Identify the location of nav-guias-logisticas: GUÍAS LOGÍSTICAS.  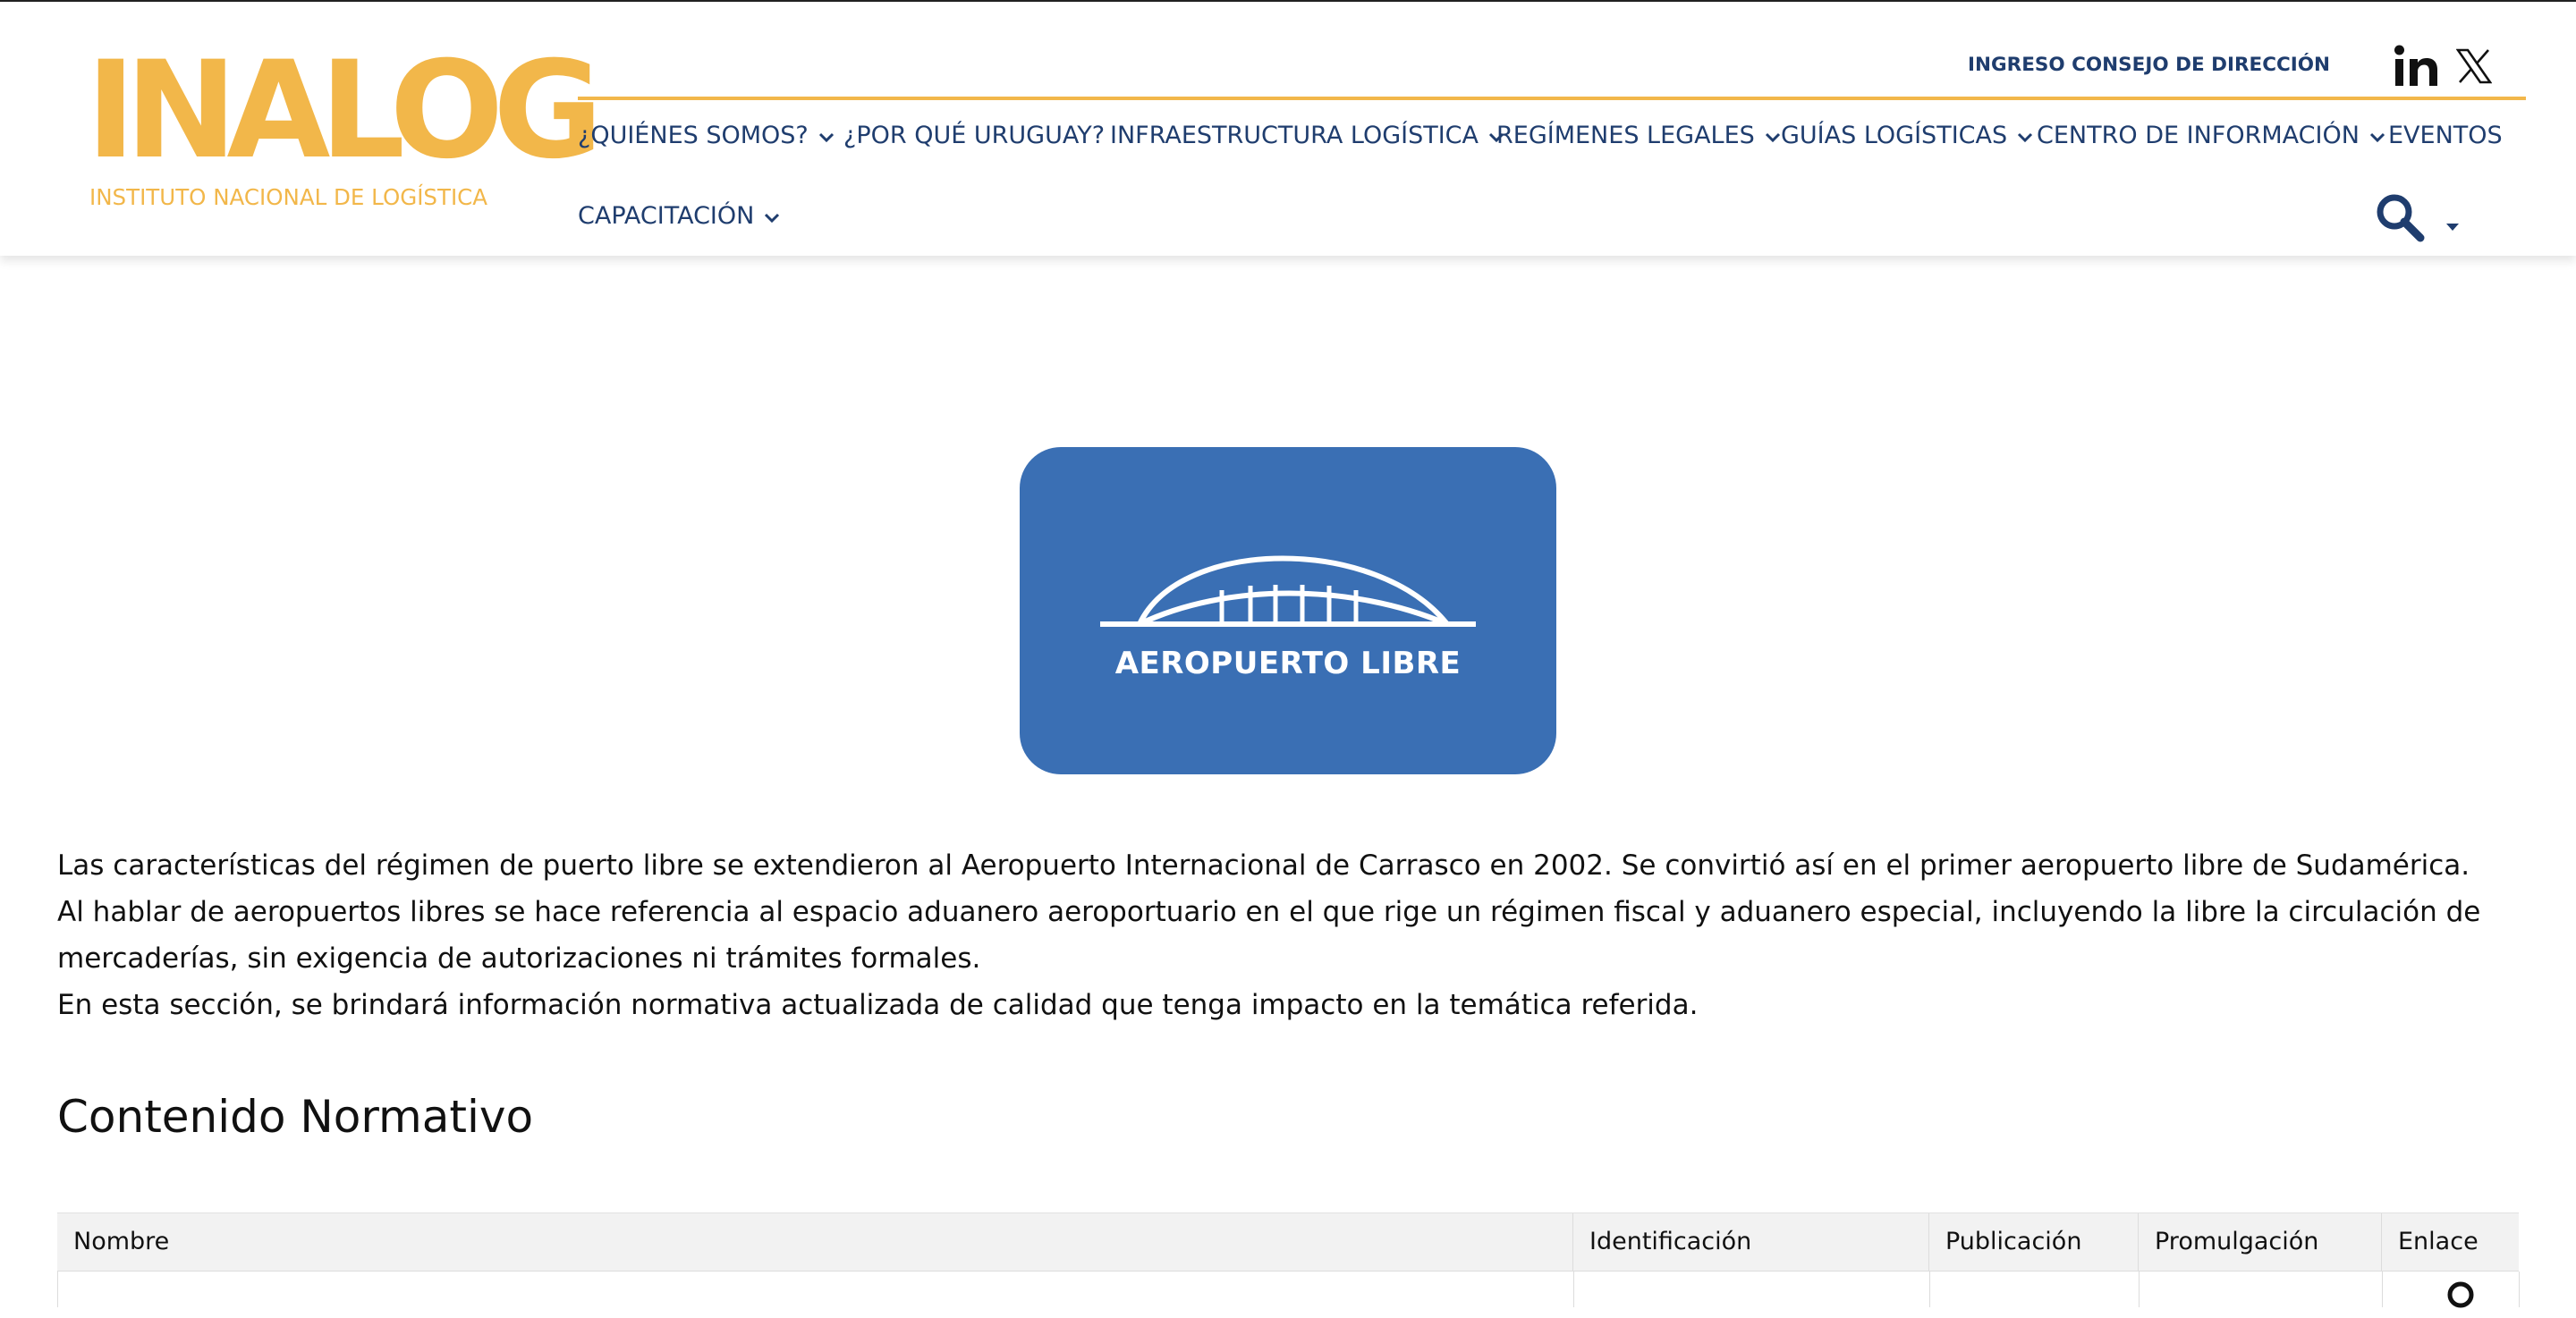
(1907, 136).